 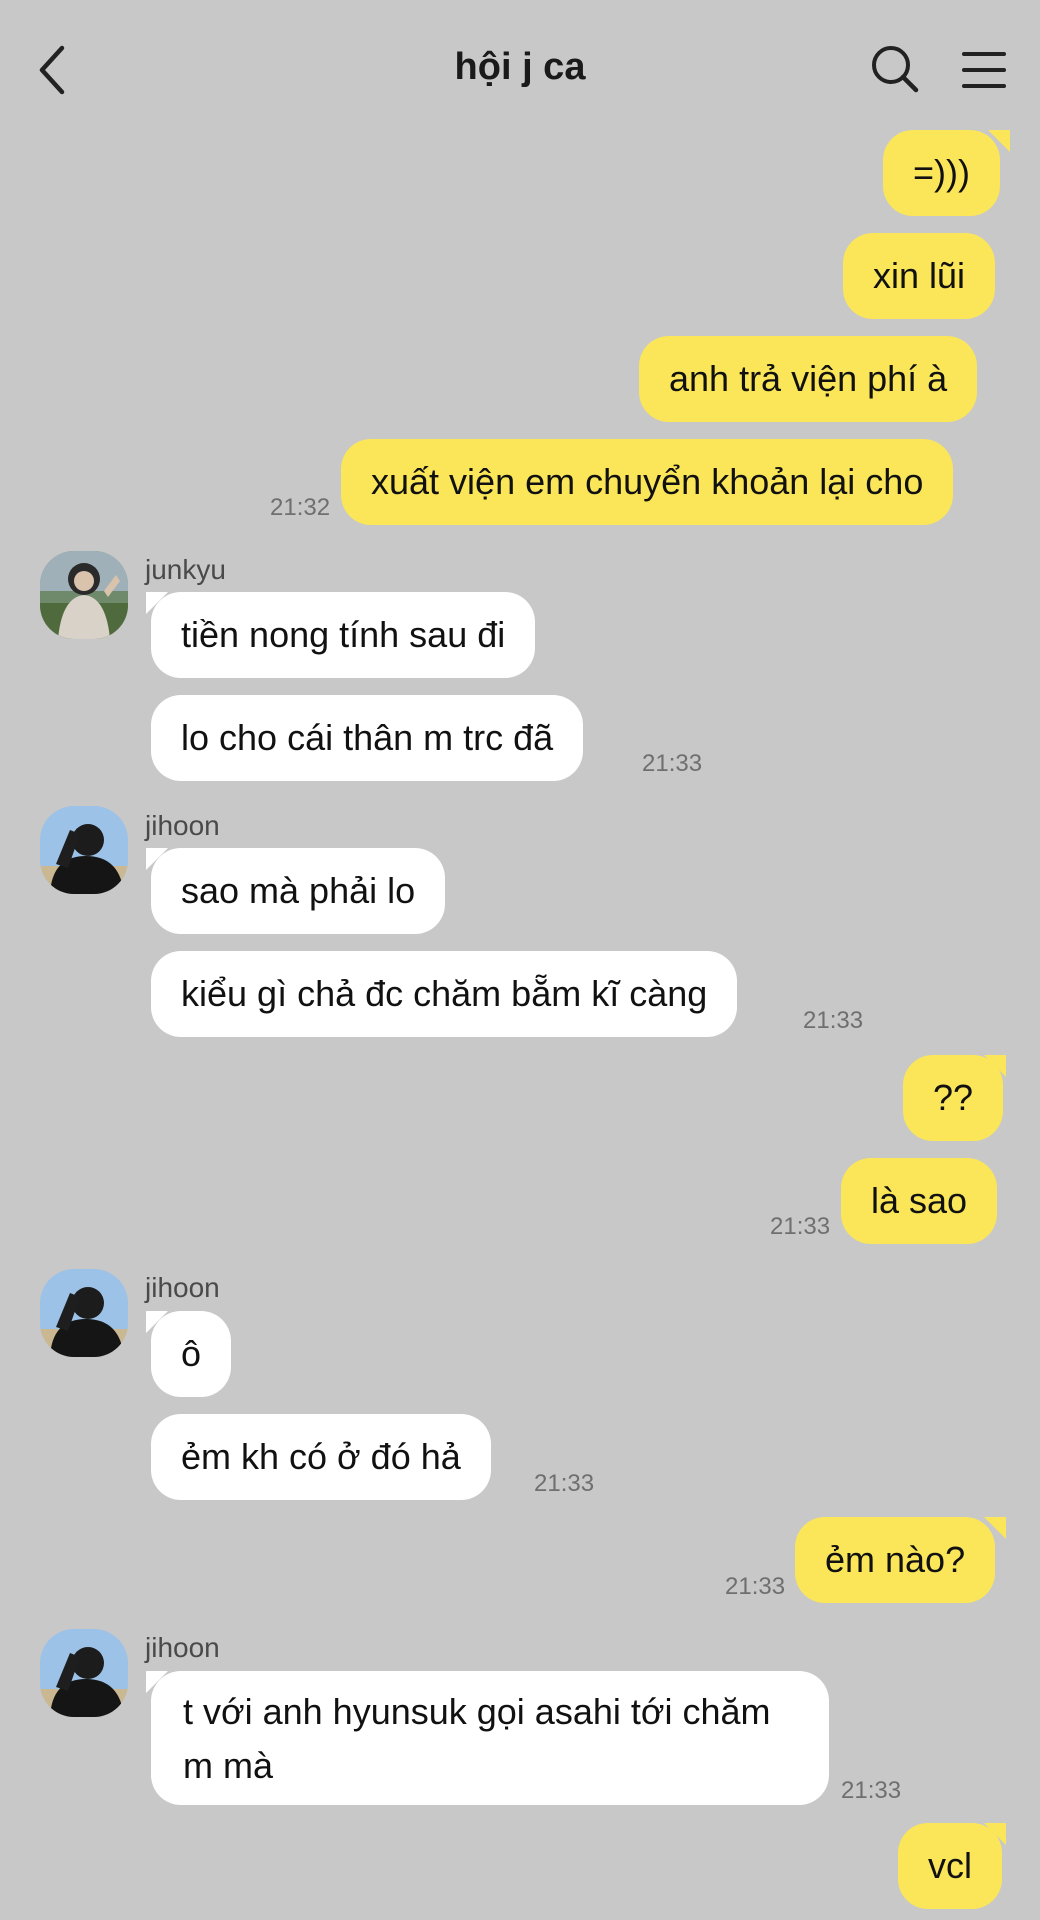 I want to click on outgoing-message-bubble: xuất viện em chuyển khoản lại cho, so click(x=647, y=482).